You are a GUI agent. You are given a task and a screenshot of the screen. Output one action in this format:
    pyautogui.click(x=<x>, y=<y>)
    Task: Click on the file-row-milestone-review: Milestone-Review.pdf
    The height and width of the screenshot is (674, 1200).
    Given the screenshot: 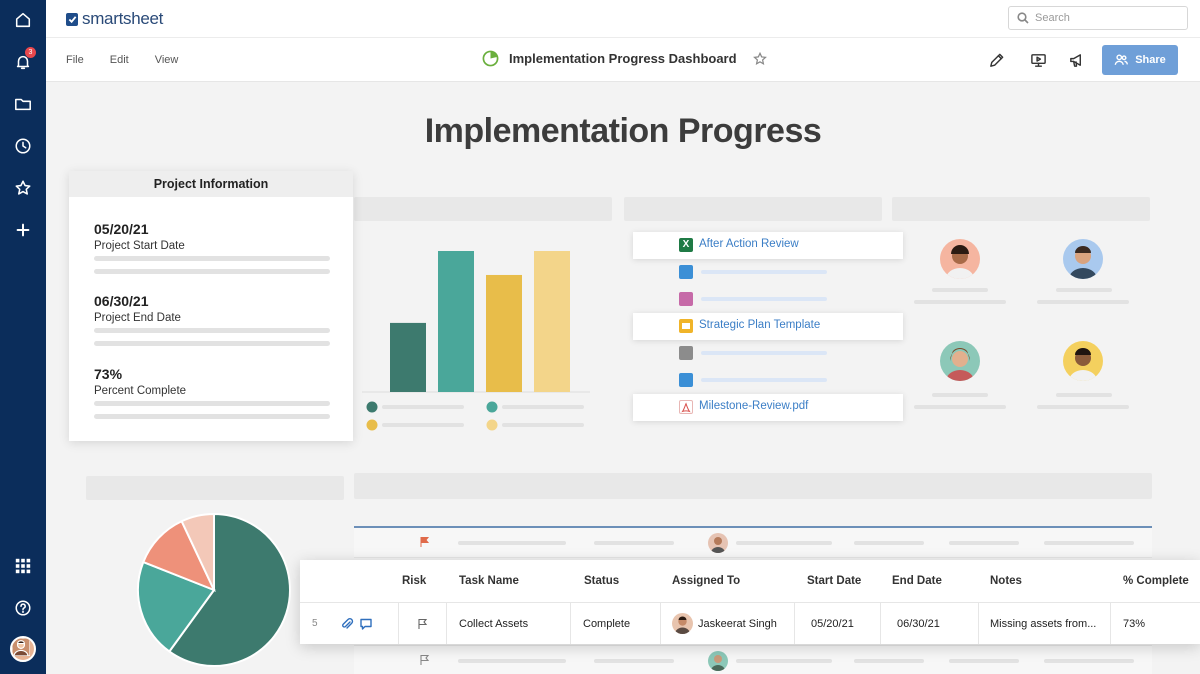 What is the action you would take?
    pyautogui.click(x=768, y=407)
    